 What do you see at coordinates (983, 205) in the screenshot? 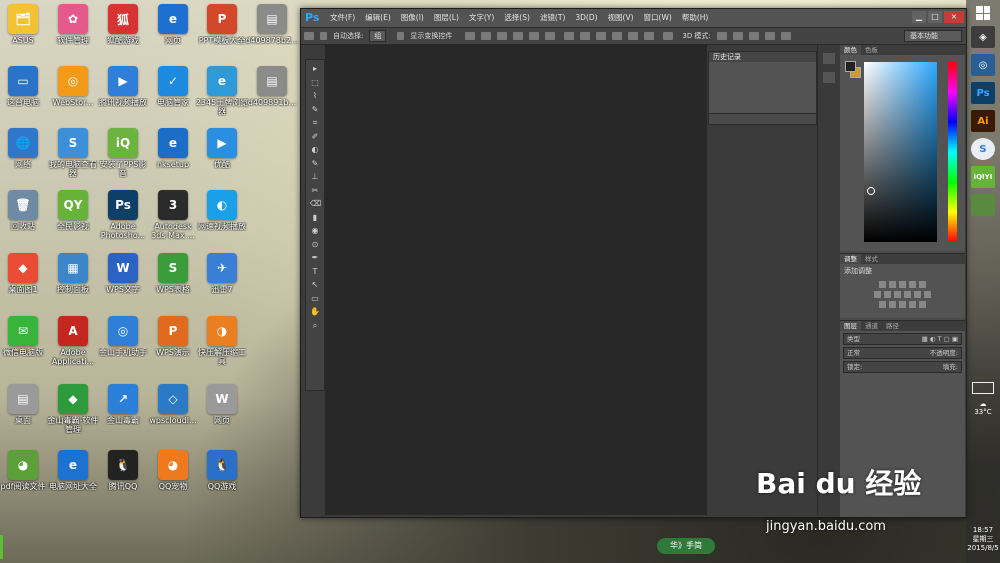
I see `taskbar-app-image-icon` at bounding box center [983, 205].